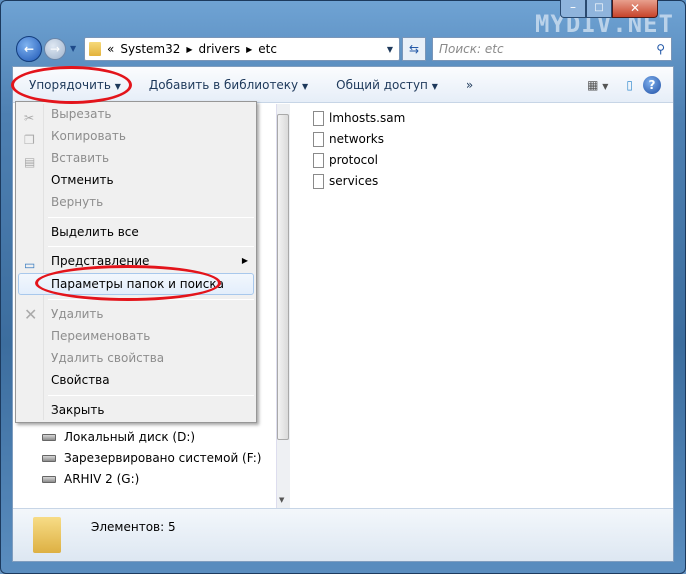 This screenshot has height=574, width=686. I want to click on drive-label: Локальный диск (D:), so click(130, 437).